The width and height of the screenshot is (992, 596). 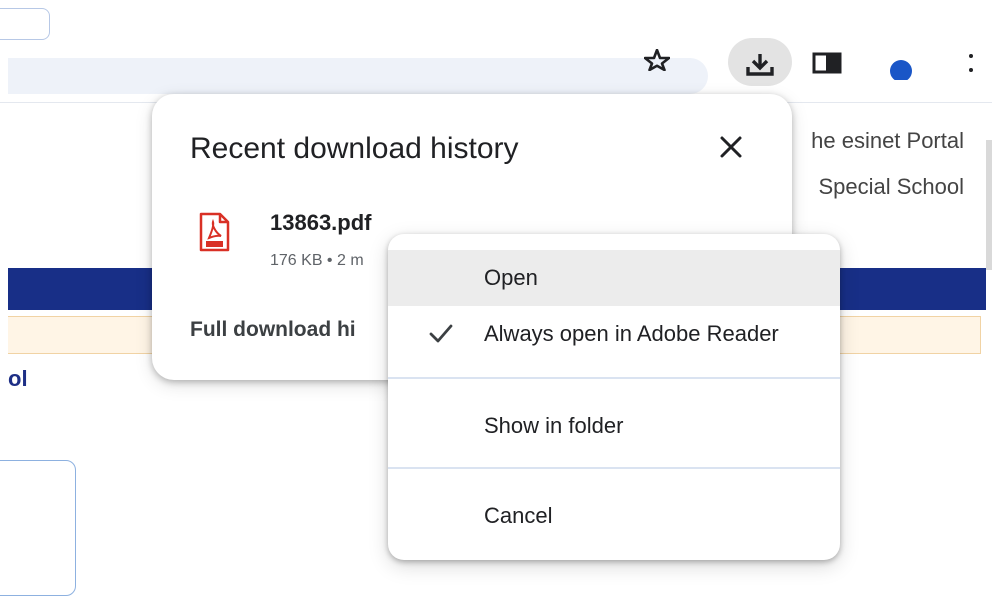 What do you see at coordinates (731, 147) in the screenshot?
I see `close-icon` at bounding box center [731, 147].